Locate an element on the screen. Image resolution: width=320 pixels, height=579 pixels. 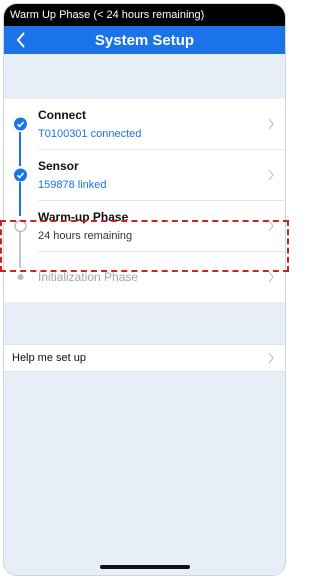
page-title: System Setup is located at coordinates (144, 40).